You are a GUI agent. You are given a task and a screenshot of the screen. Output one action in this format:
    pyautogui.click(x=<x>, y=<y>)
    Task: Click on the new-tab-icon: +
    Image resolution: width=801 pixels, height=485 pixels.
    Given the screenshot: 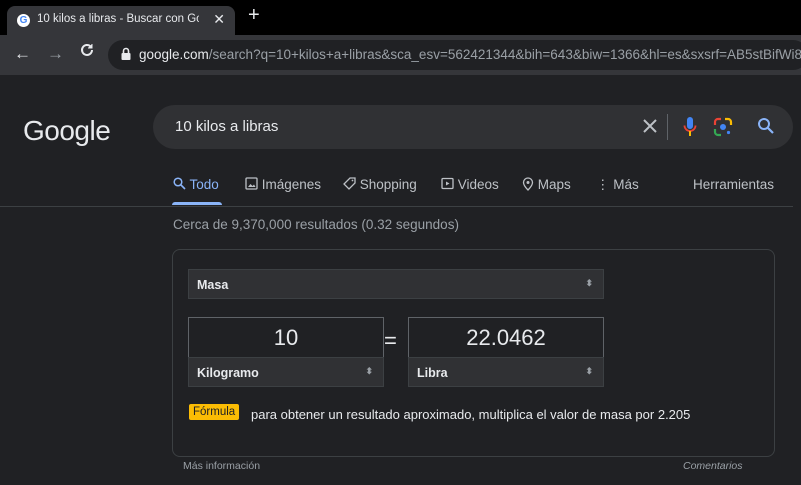 What is the action you would take?
    pyautogui.click(x=254, y=15)
    